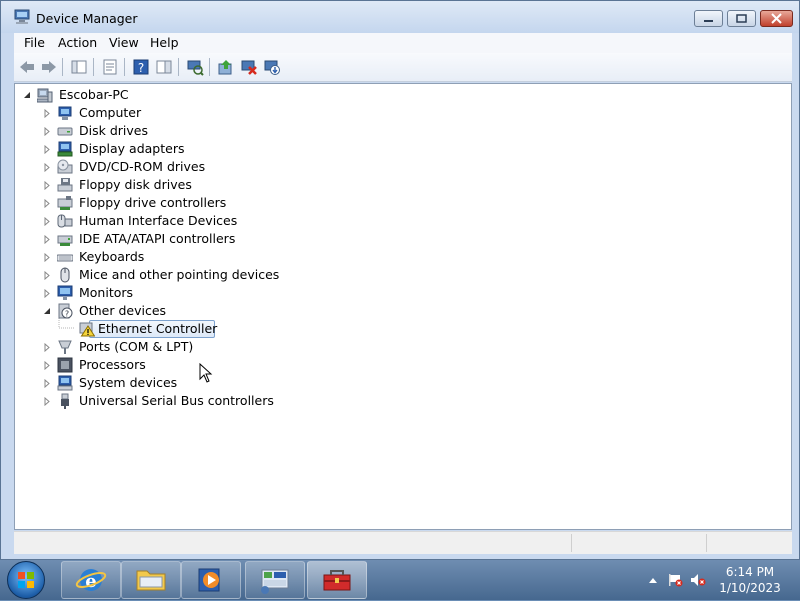 The width and height of the screenshot is (800, 601). I want to click on dvd-drive-icon, so click(65, 166).